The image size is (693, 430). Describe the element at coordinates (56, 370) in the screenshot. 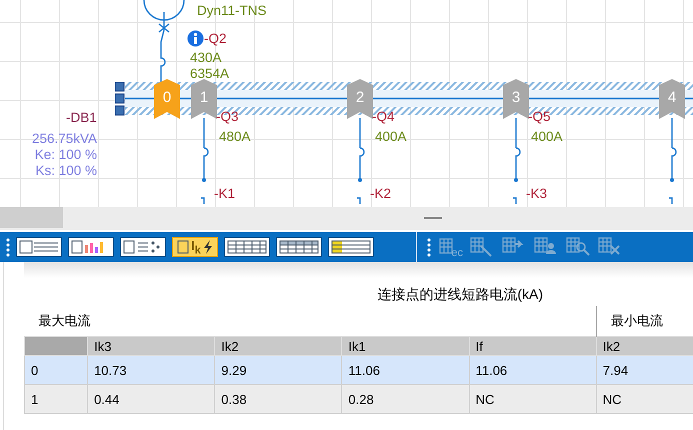

I see `table-cell: 0` at that location.